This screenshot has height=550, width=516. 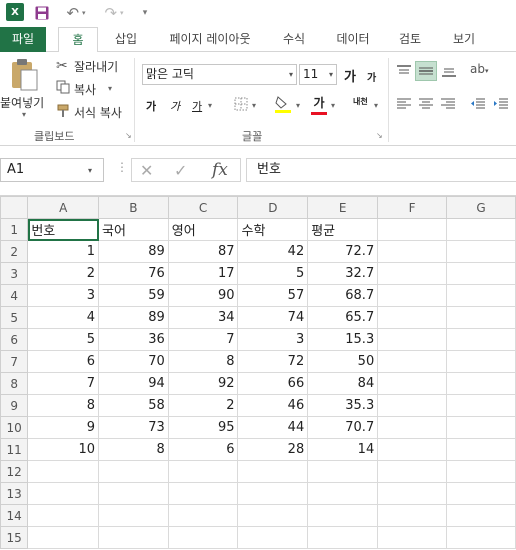 What do you see at coordinates (291, 74) in the screenshot?
I see `font-name-dropdown-icon: ▾` at bounding box center [291, 74].